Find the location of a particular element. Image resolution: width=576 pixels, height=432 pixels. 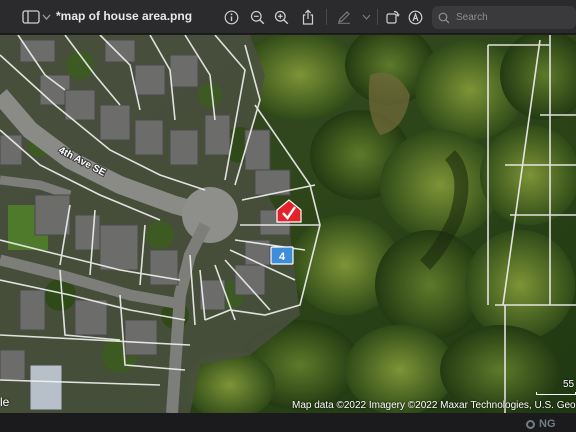

annotate-icon is located at coordinates (415, 17).